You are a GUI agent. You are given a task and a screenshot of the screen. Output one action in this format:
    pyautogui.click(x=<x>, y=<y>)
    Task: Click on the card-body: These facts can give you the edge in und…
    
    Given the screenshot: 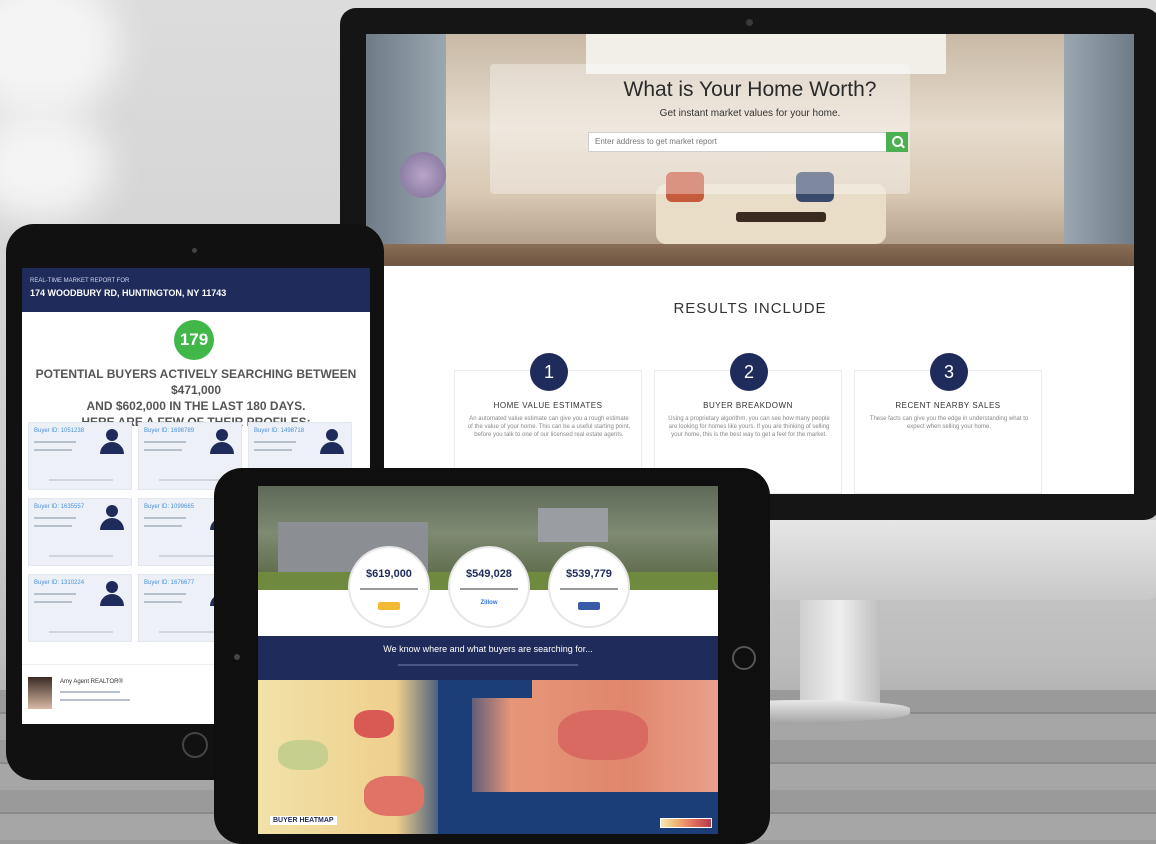 What is the action you would take?
    pyautogui.click(x=949, y=423)
    